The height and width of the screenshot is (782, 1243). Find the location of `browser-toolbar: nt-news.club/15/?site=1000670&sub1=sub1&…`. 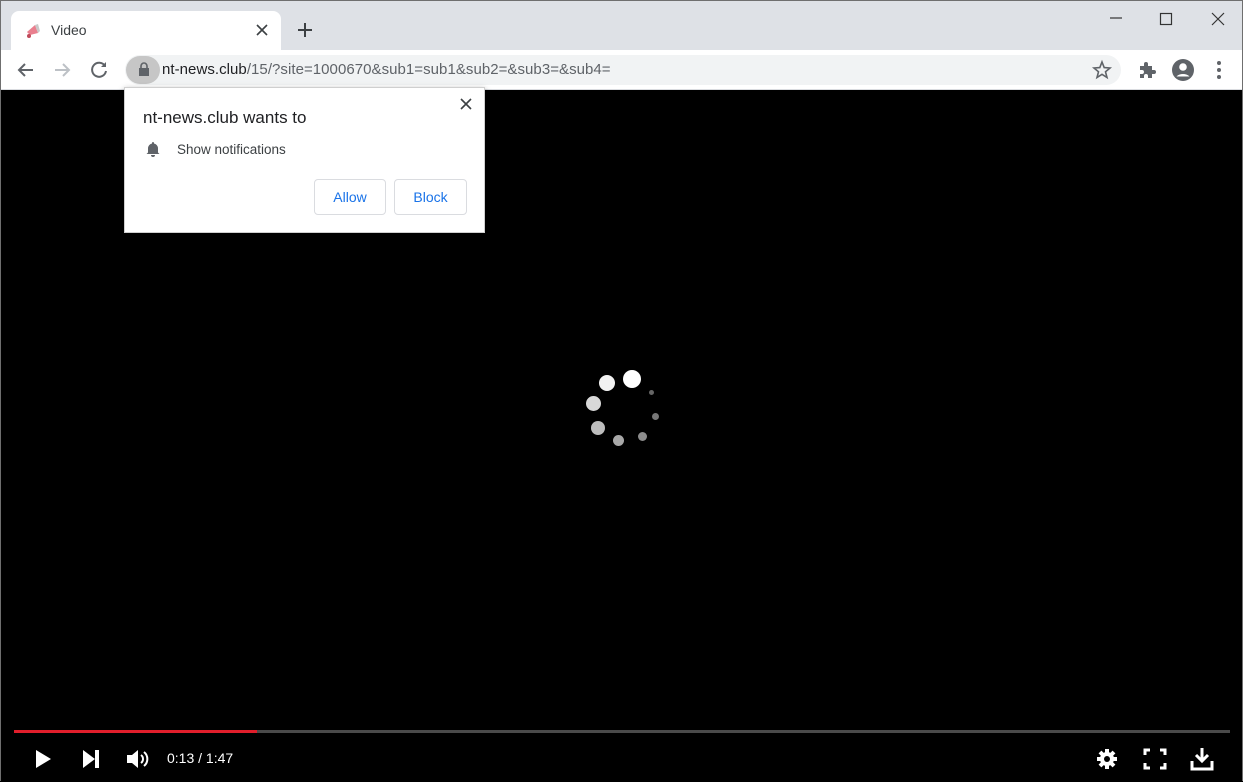

browser-toolbar: nt-news.club/15/?site=1000670&sub1=sub1&… is located at coordinates (621, 70).